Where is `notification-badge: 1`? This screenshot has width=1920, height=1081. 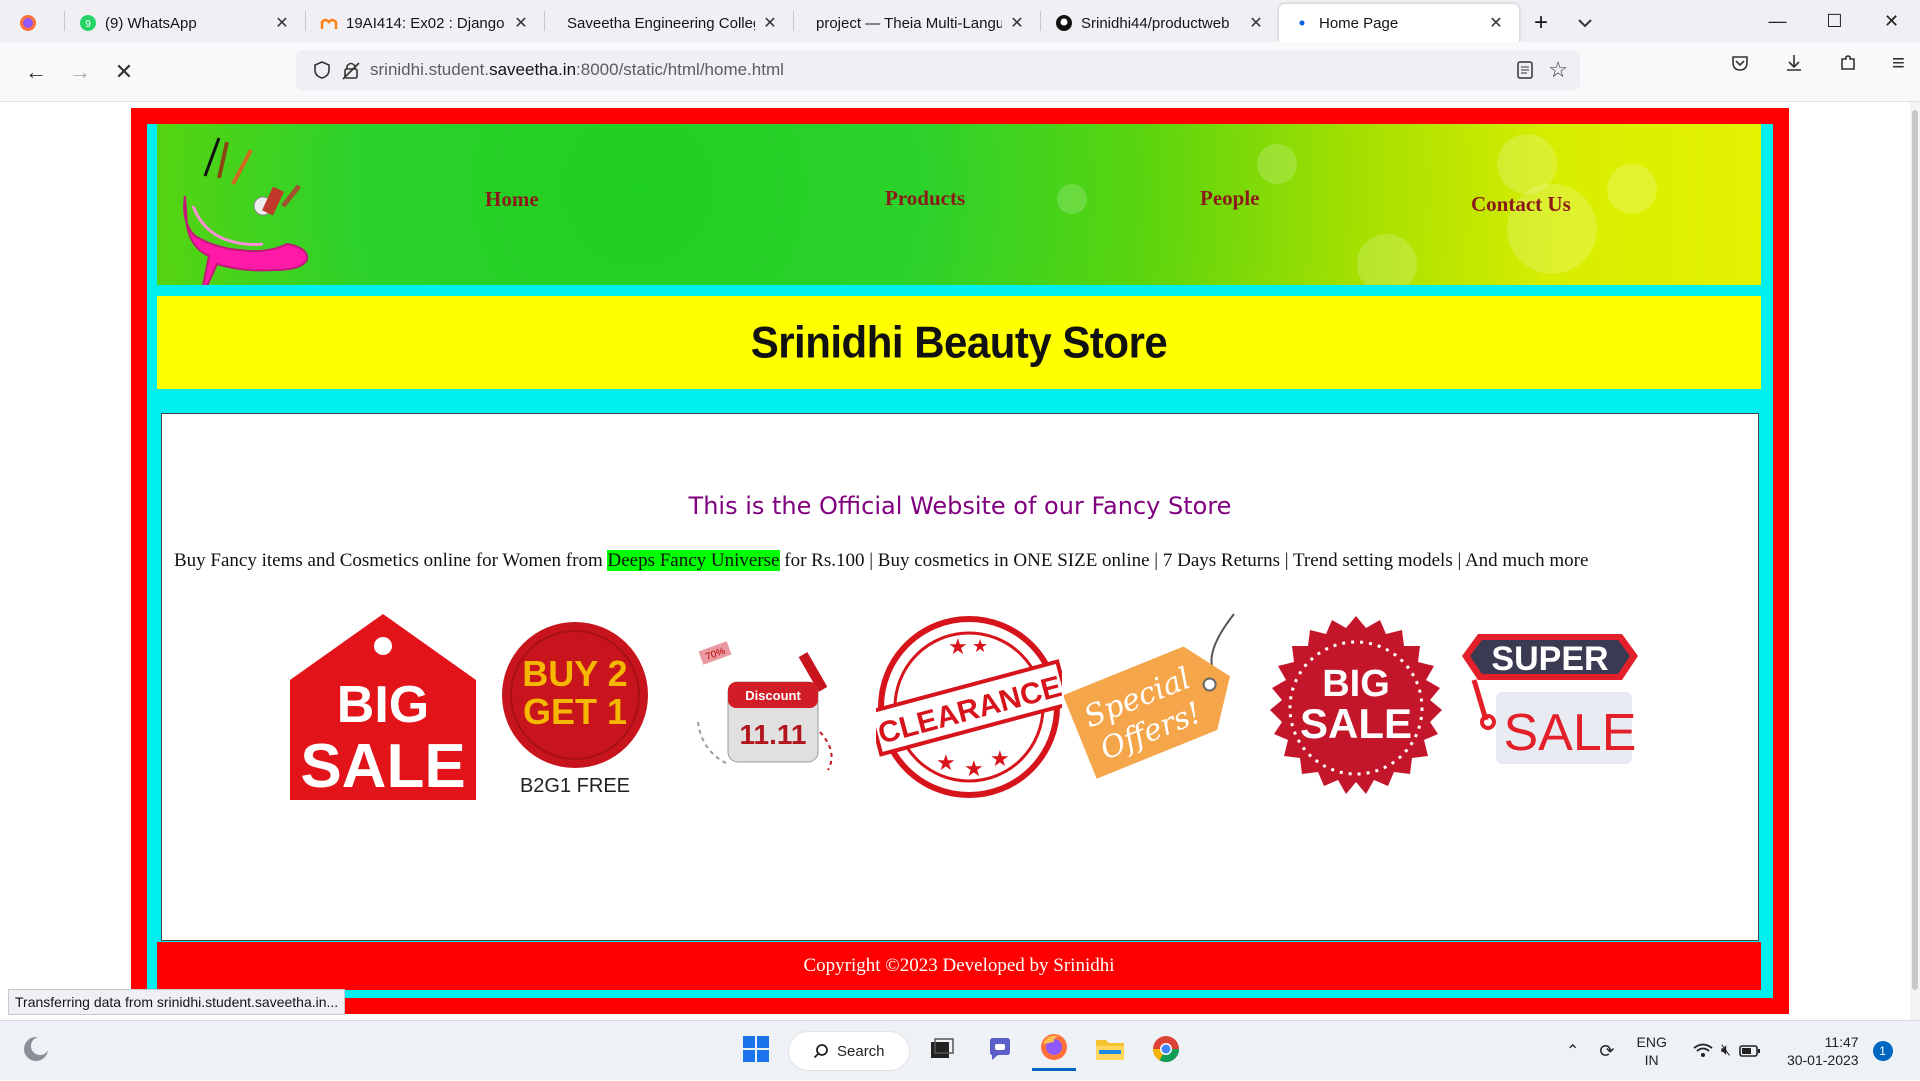
notification-badge: 1 is located at coordinates (1882, 1051).